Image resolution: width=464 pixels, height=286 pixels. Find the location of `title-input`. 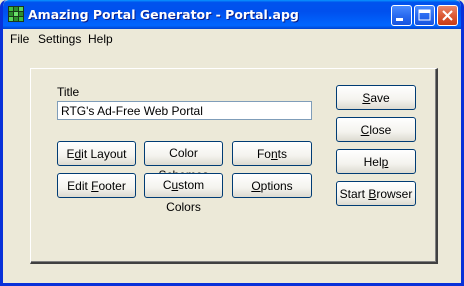

title-input is located at coordinates (184, 110).